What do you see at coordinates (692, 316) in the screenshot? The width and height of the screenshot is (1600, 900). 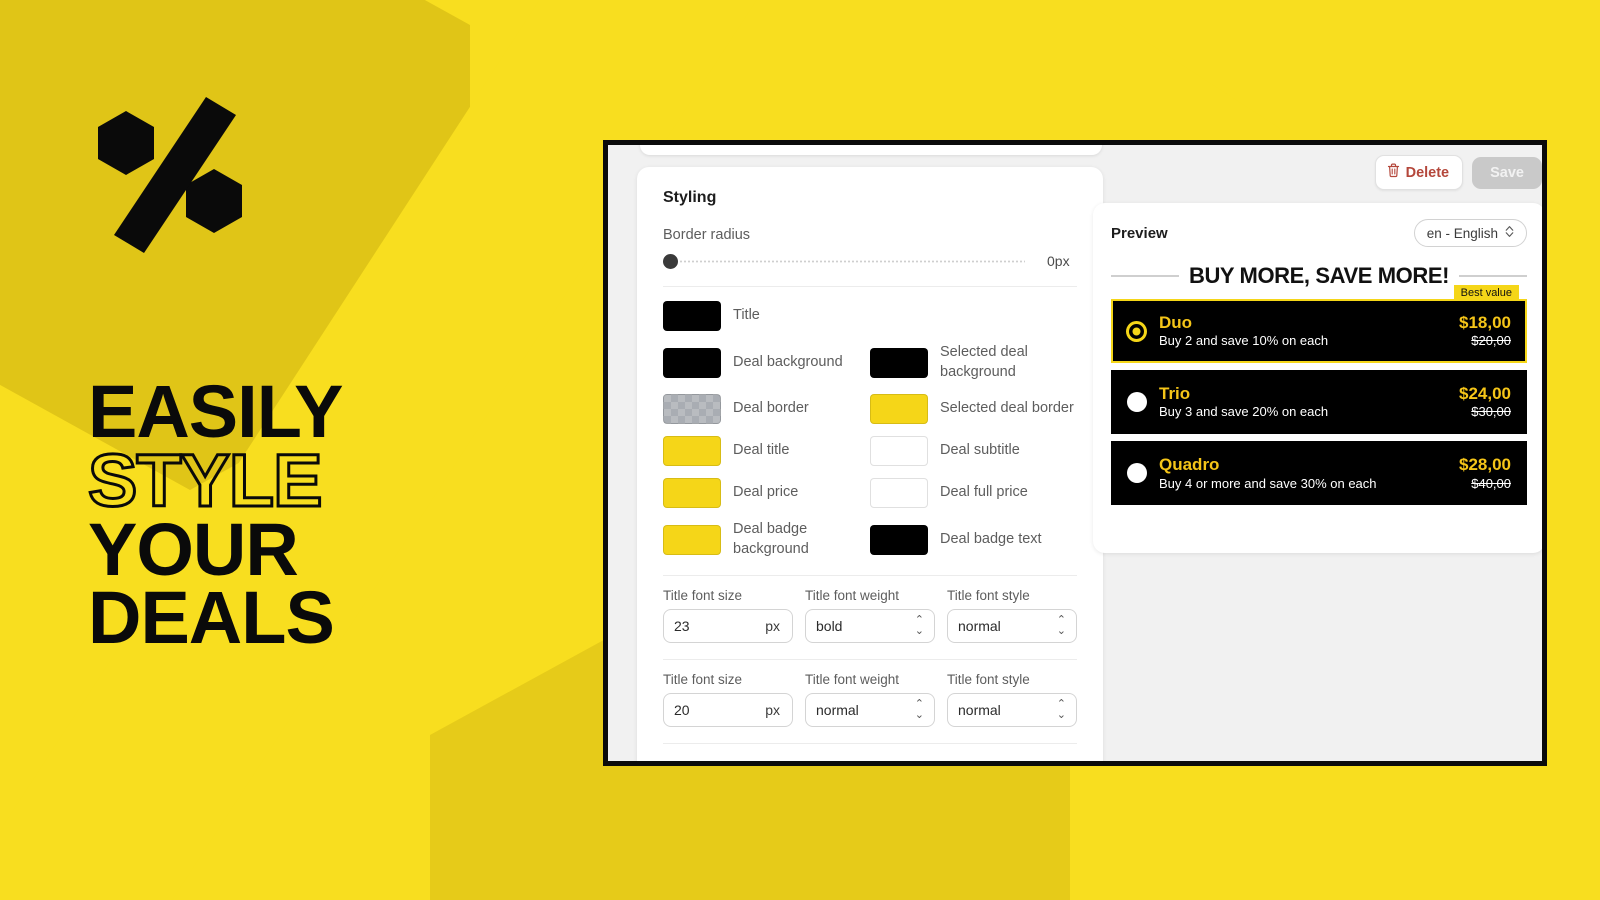 I see `color-swatch-title` at bounding box center [692, 316].